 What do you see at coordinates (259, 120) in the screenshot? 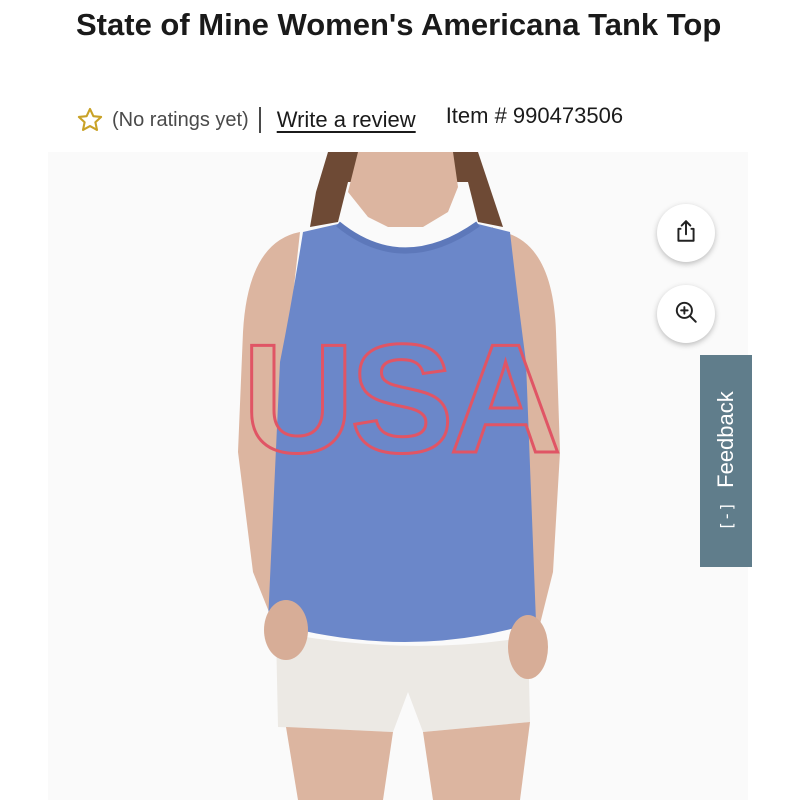
I see `divider` at bounding box center [259, 120].